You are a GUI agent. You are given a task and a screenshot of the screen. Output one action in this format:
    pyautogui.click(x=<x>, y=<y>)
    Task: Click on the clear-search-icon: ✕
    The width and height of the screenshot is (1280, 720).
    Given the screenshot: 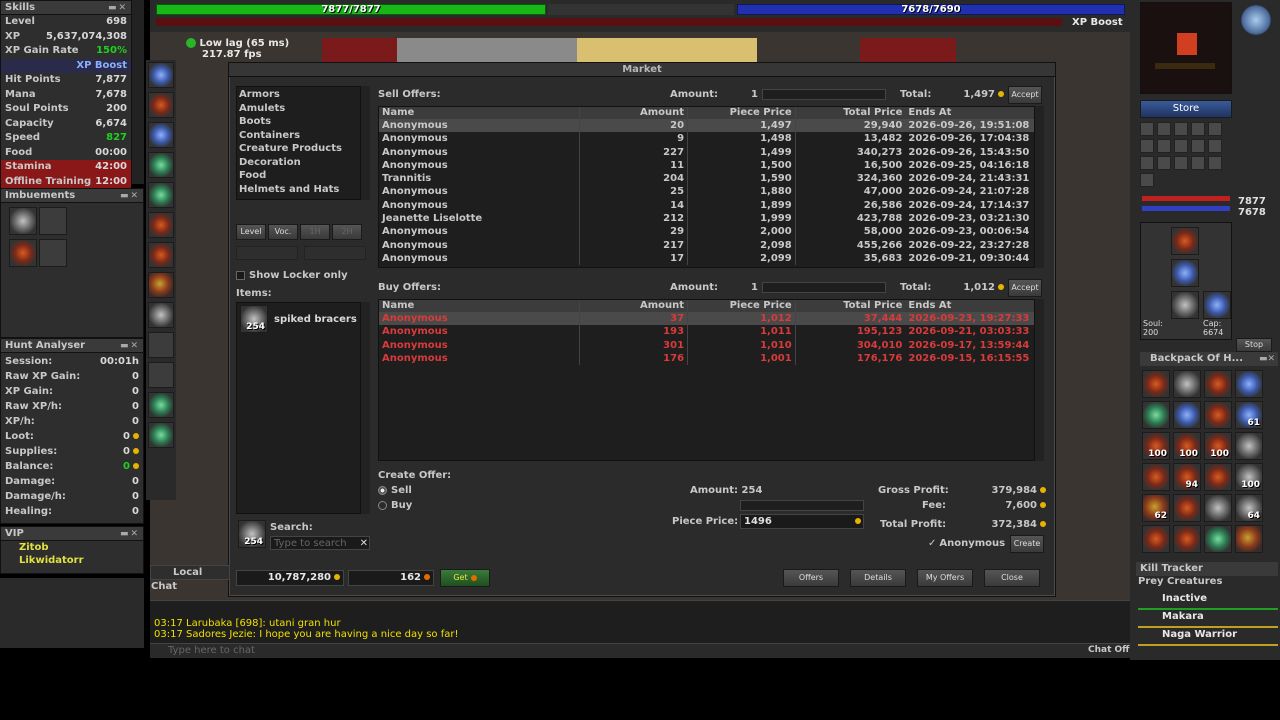 What is the action you would take?
    pyautogui.click(x=364, y=543)
    